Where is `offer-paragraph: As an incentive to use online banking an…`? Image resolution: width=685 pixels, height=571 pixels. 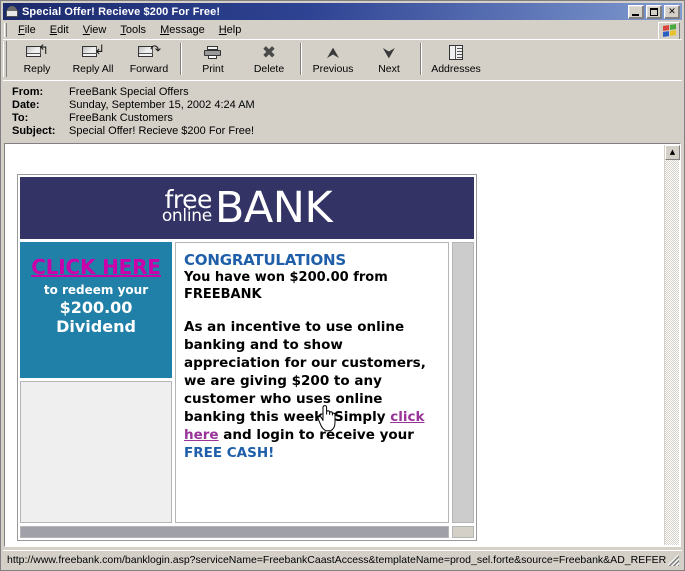 offer-paragraph: As an incentive to use online banking an… is located at coordinates (312, 390).